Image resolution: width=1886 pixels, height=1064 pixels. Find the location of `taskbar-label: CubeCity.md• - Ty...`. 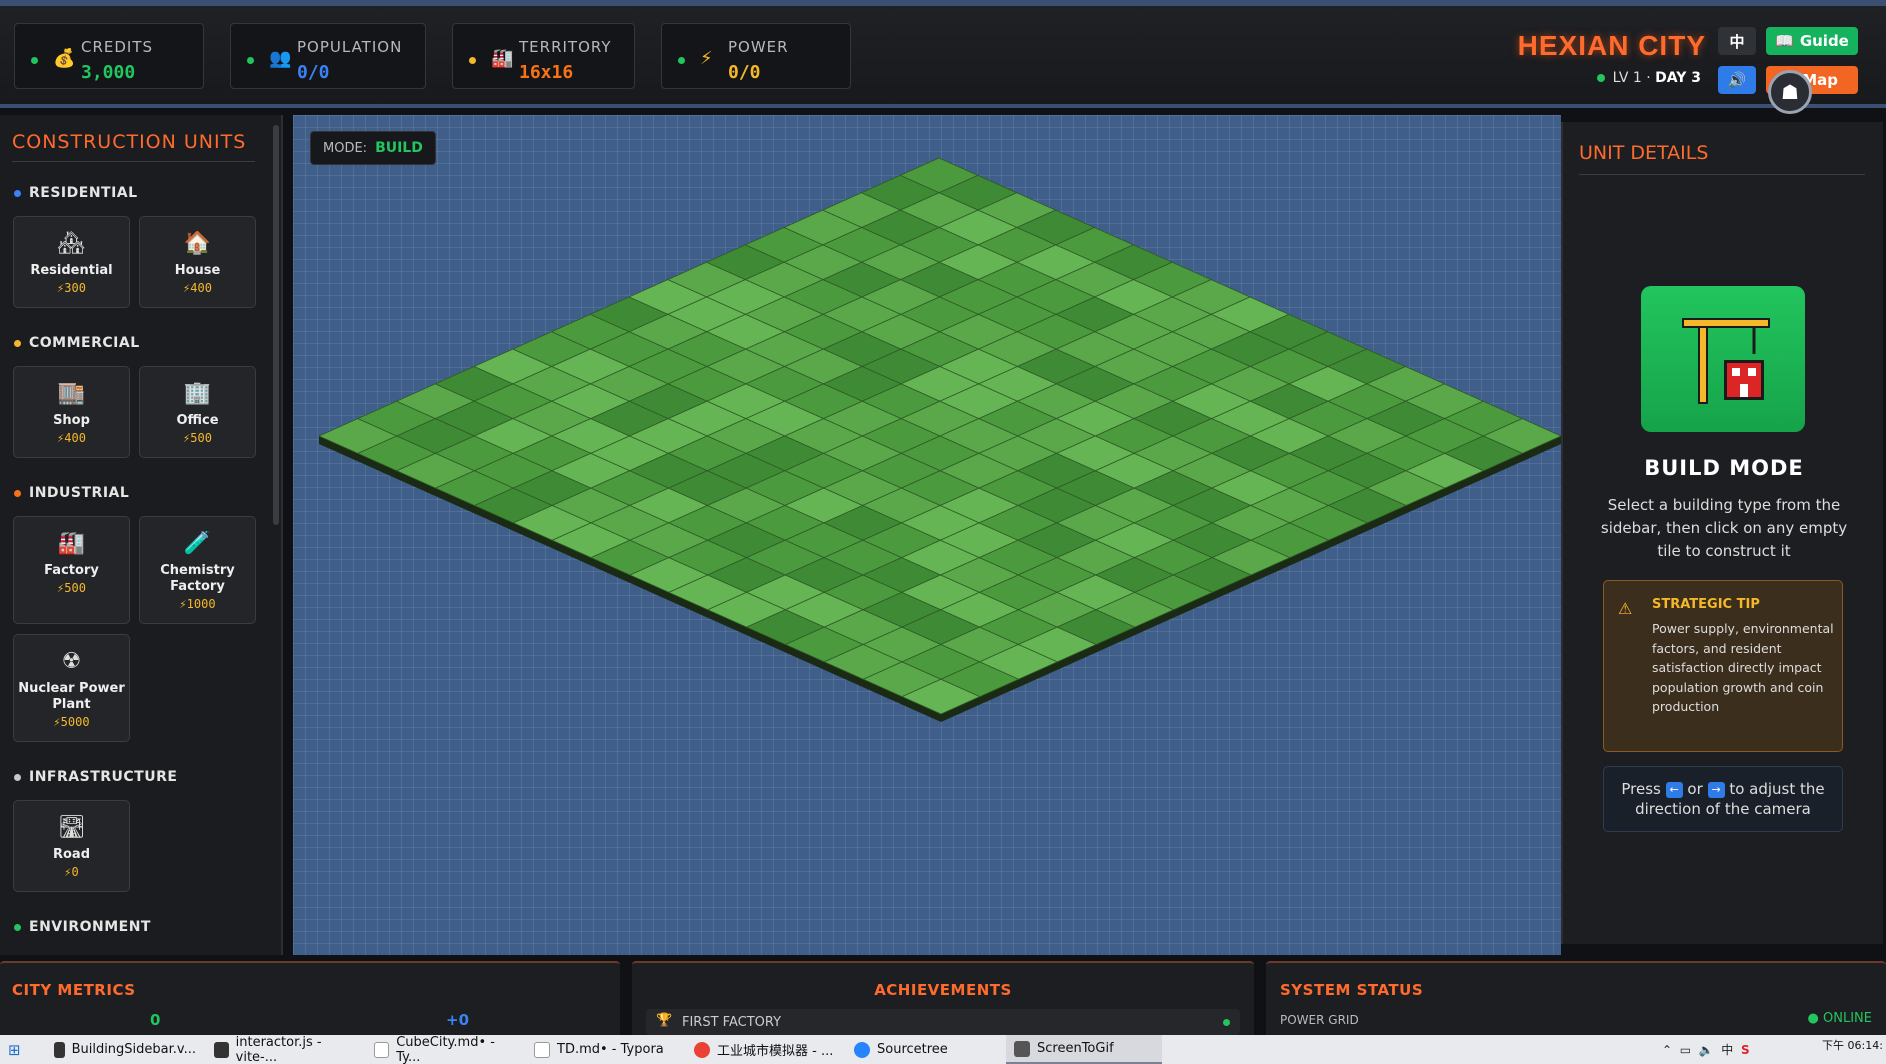

taskbar-label: CubeCity.md• - Ty... is located at coordinates (445, 1049).